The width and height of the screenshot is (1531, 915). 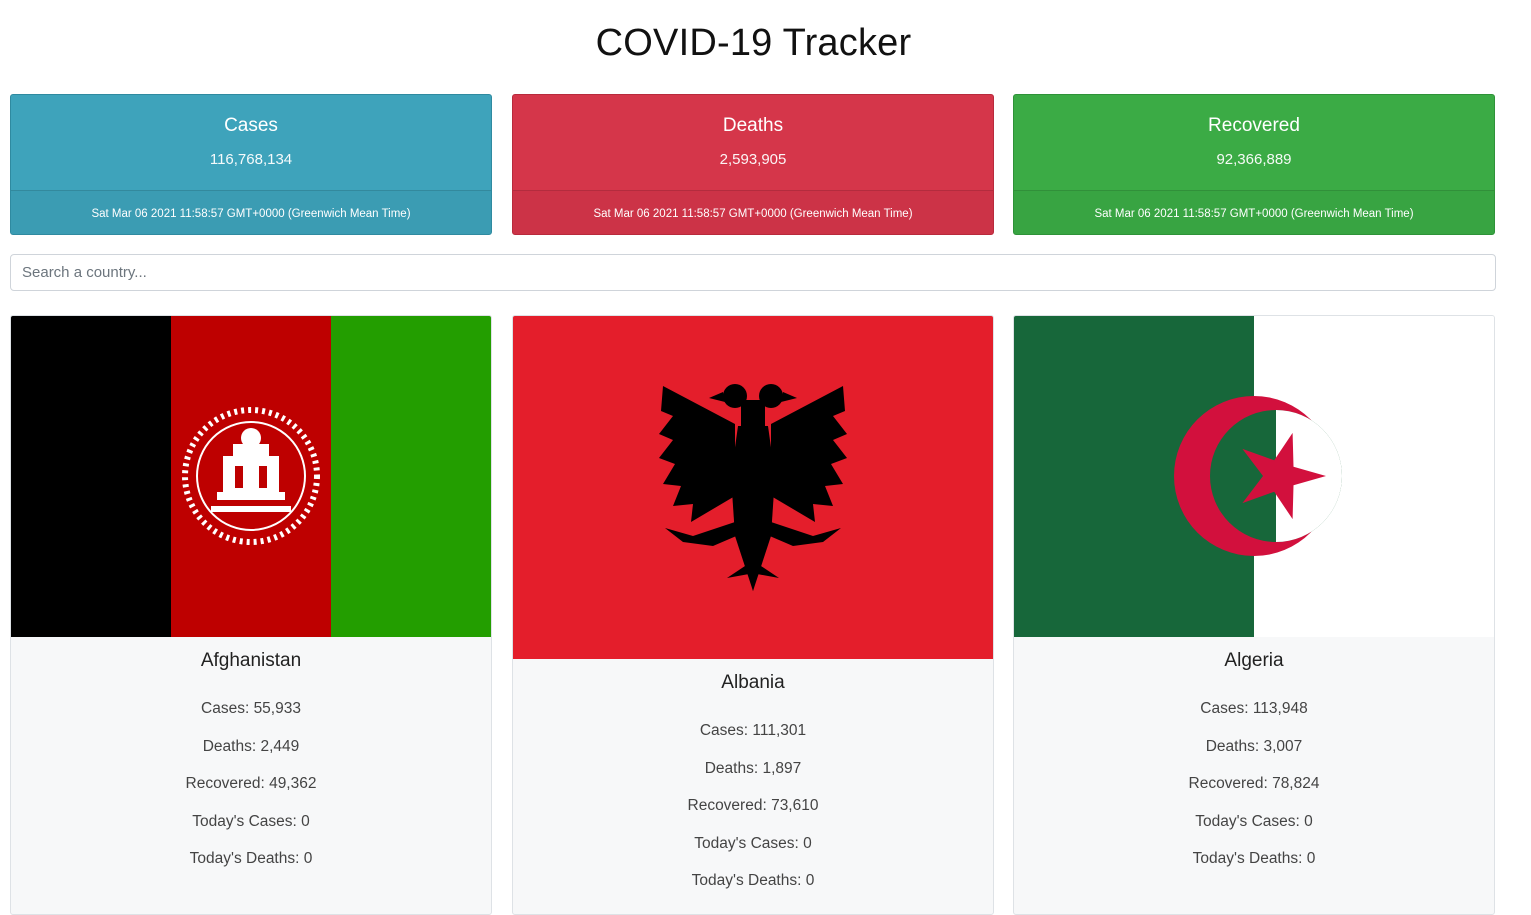 I want to click on country-search-input, so click(x=753, y=272).